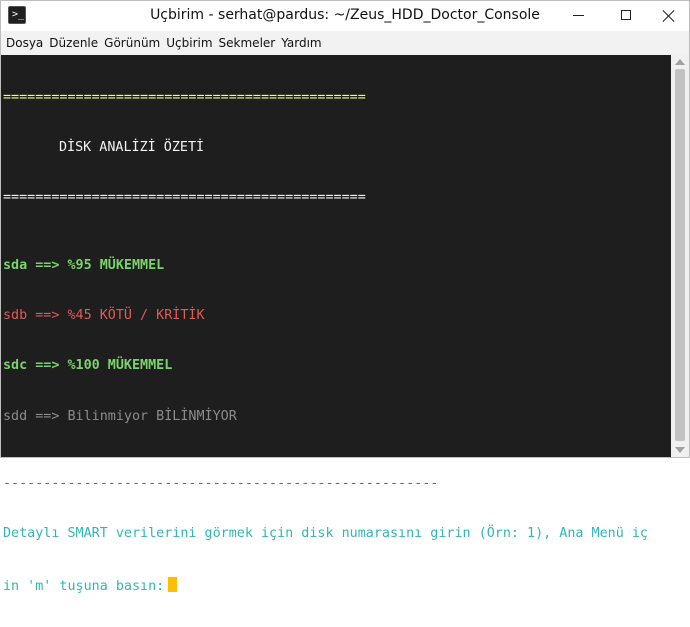  I want to click on scroll-up-icon, so click(680, 62).